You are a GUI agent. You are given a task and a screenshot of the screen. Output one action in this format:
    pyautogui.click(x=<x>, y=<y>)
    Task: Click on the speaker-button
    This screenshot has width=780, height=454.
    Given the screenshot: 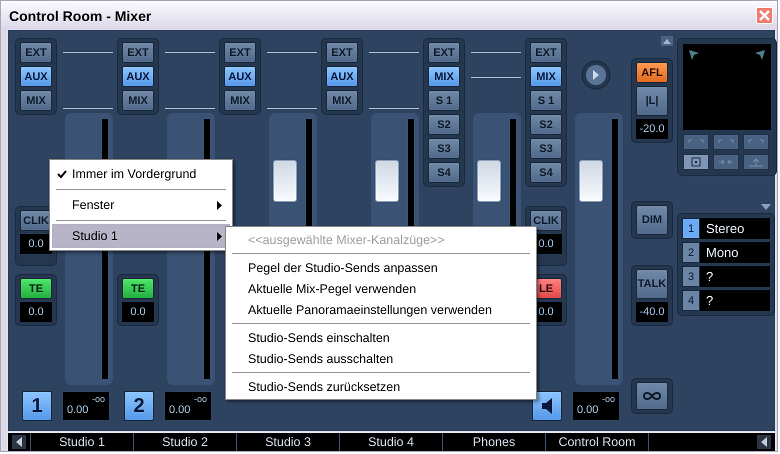 What is the action you would take?
    pyautogui.click(x=547, y=406)
    